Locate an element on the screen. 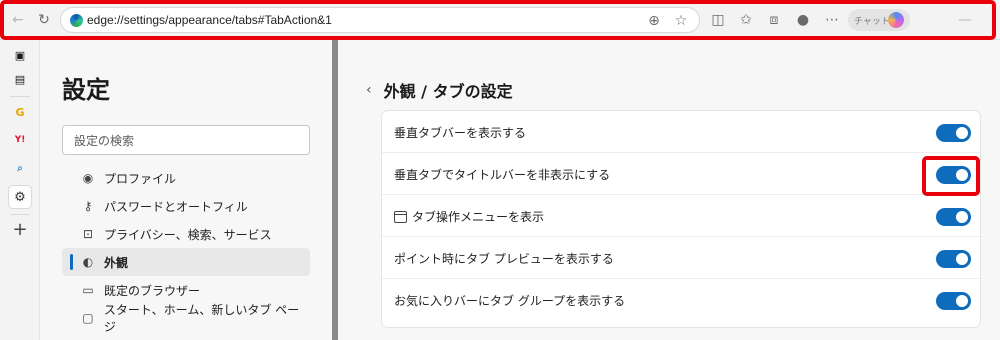 This screenshot has height=340, width=1000. workspaces-icon: ▤ is located at coordinates (20, 79).